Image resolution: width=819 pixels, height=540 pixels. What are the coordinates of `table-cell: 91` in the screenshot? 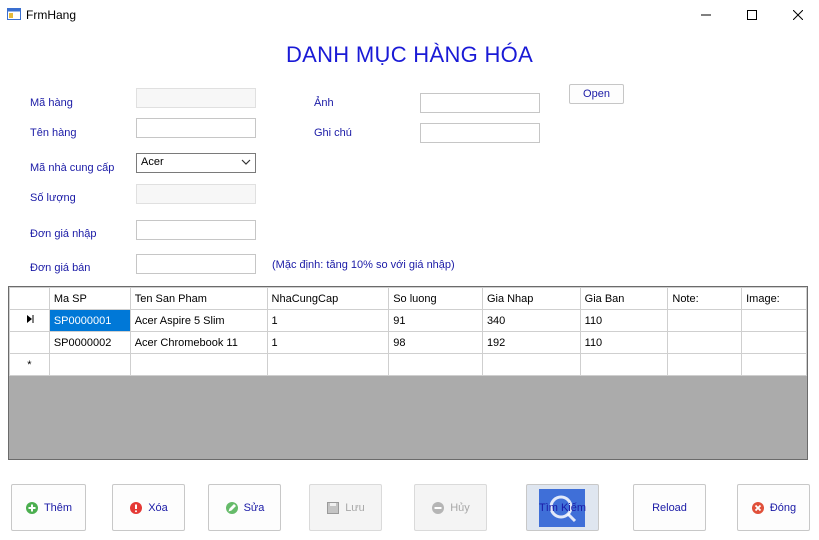 It's located at (435, 320).